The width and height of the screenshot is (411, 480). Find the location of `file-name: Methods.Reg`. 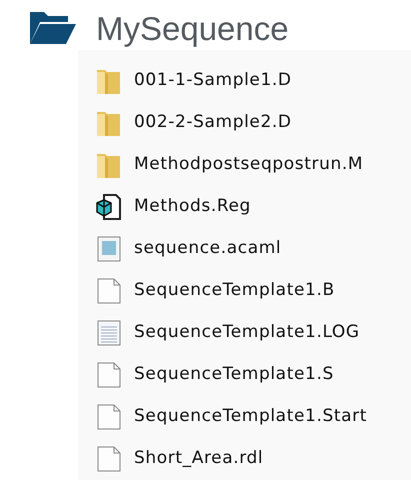

file-name: Methods.Reg is located at coordinates (192, 207).